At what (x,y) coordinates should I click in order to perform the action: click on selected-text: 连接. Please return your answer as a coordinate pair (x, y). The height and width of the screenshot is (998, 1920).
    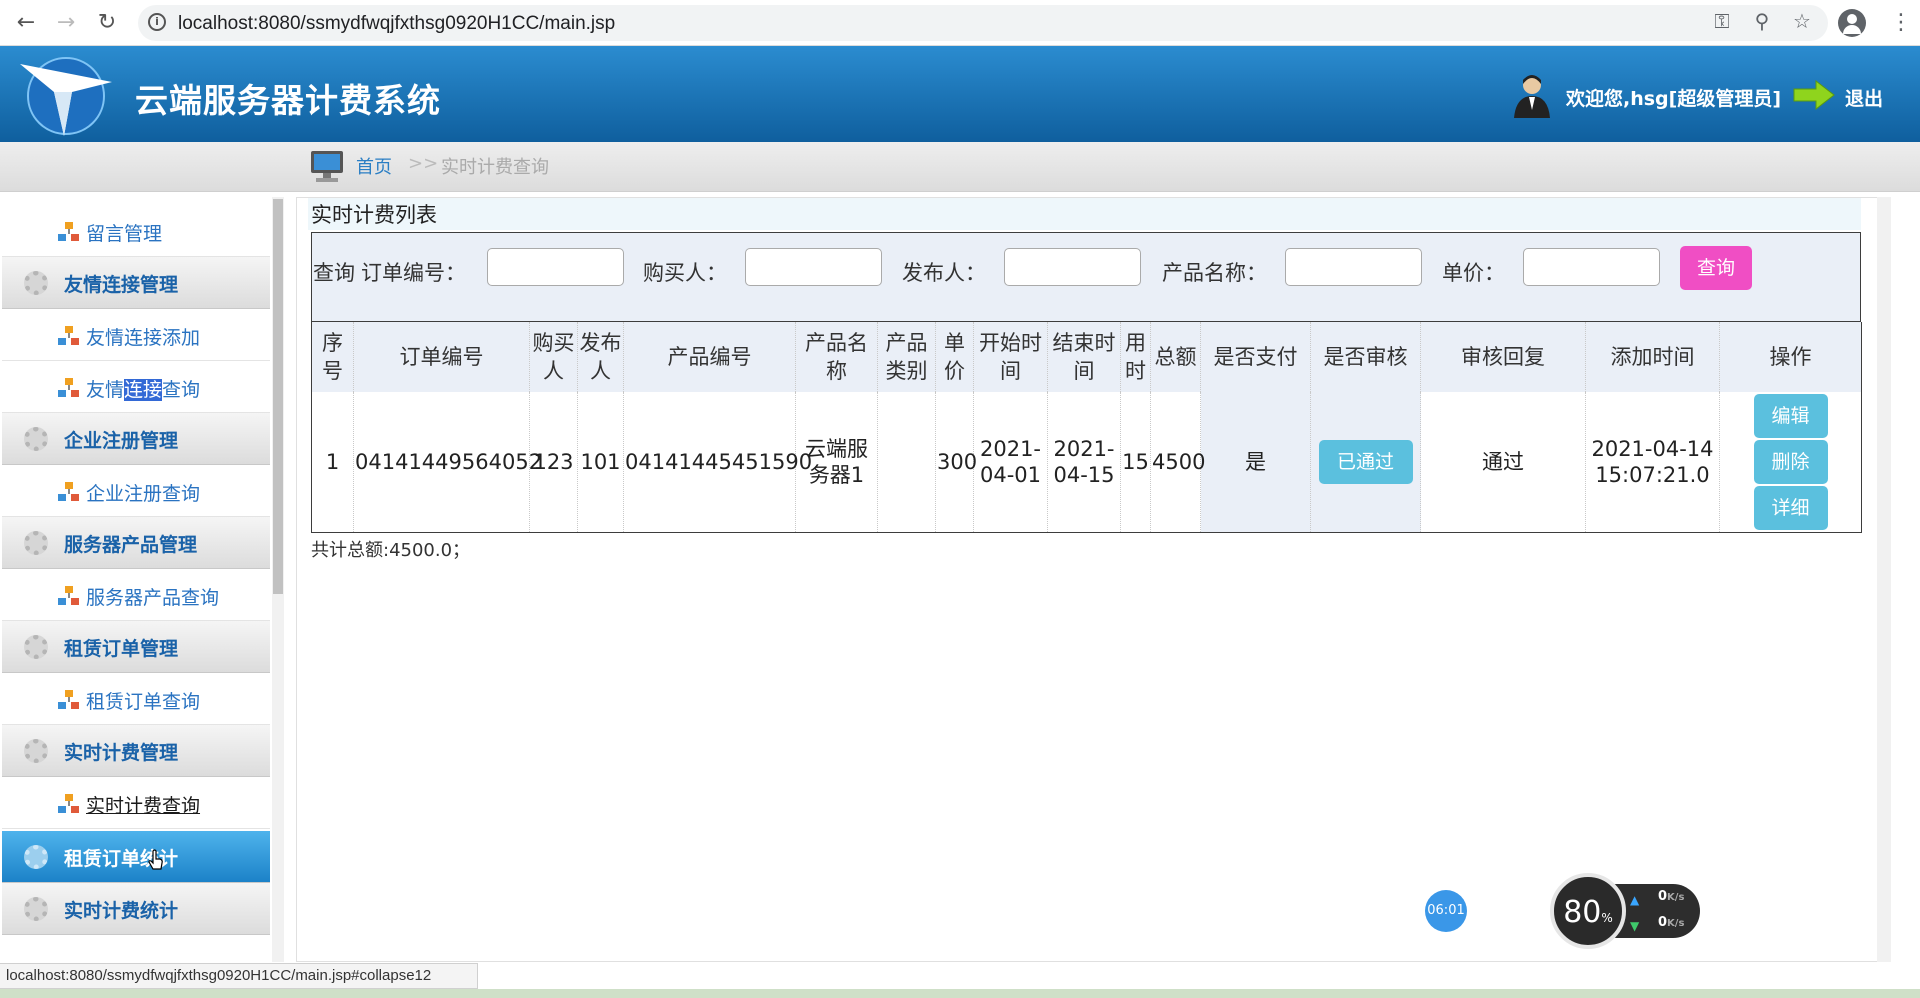
    Looking at the image, I should click on (143, 390).